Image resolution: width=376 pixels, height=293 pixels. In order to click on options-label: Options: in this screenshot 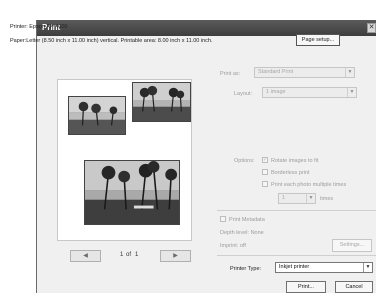, I will do `click(244, 161)`.